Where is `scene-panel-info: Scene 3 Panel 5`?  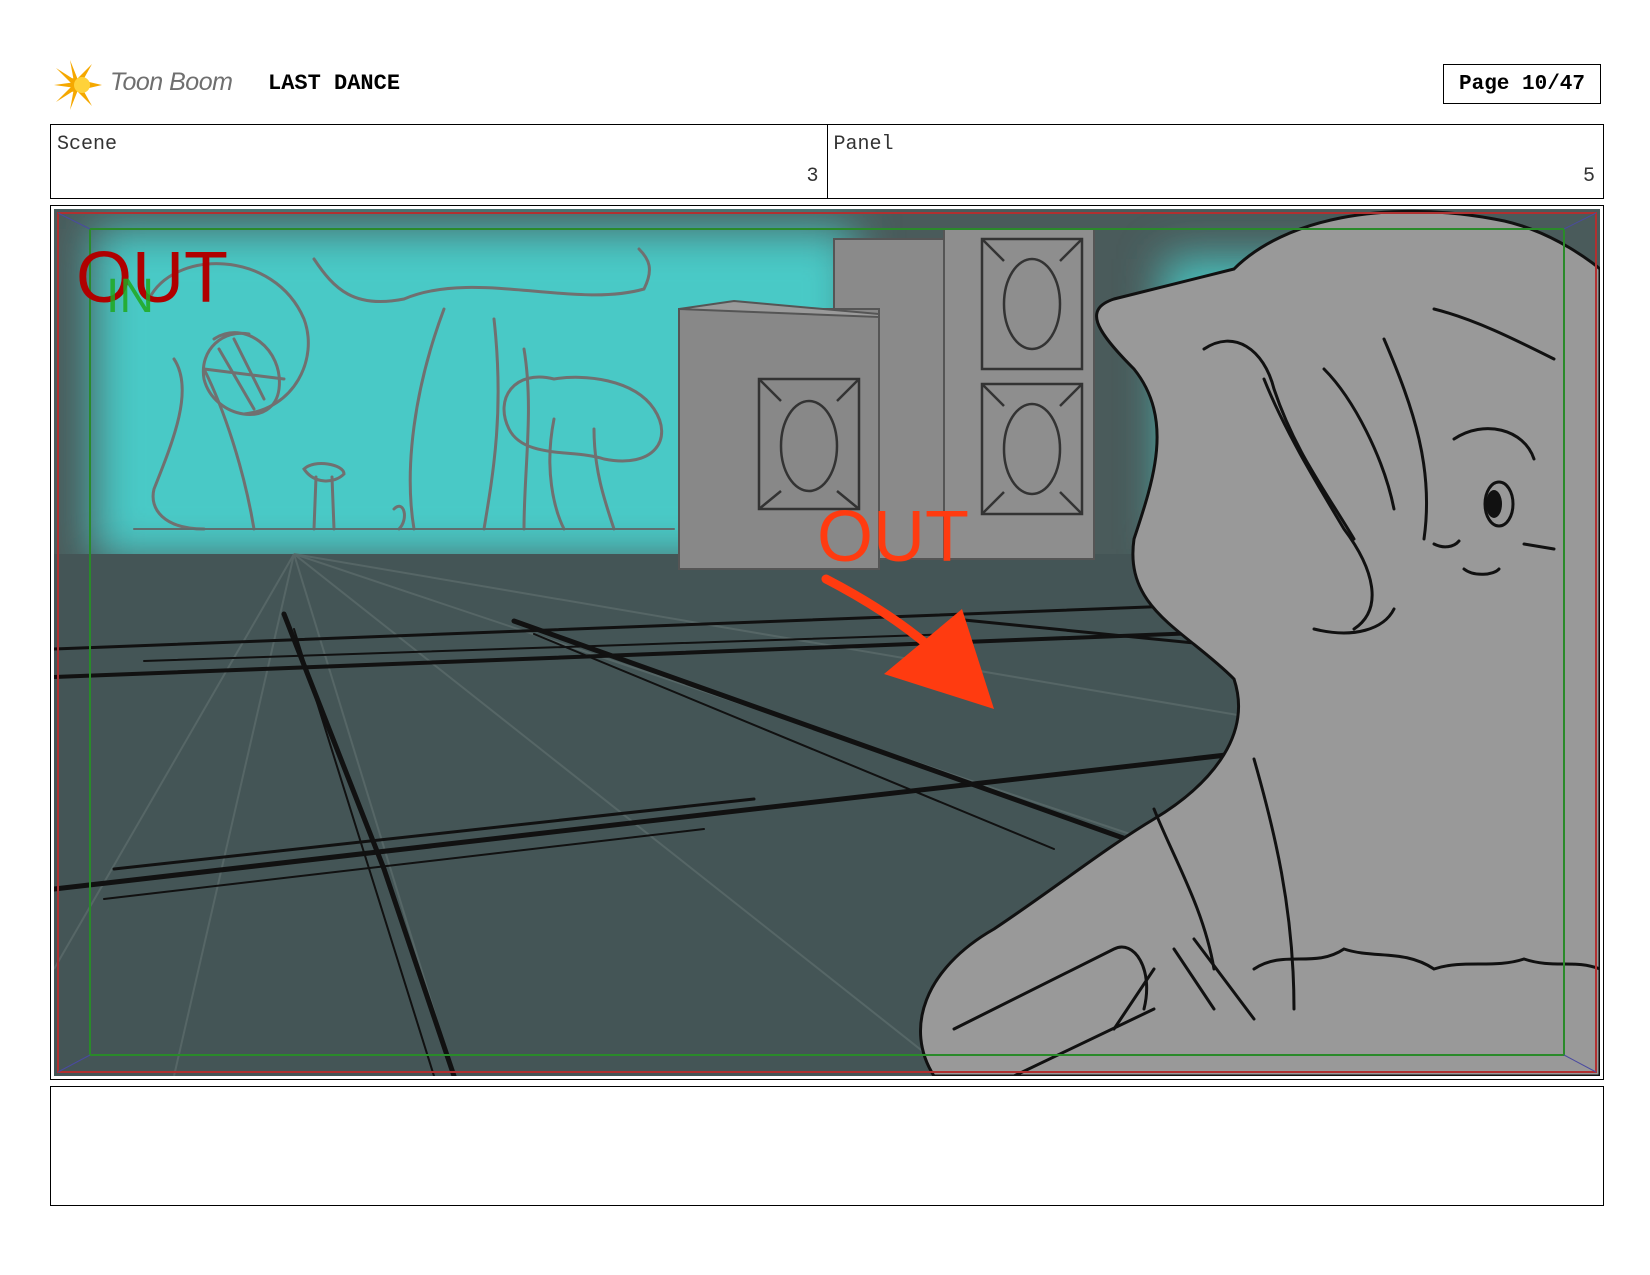
scene-panel-info: Scene 3 Panel 5 is located at coordinates (827, 161).